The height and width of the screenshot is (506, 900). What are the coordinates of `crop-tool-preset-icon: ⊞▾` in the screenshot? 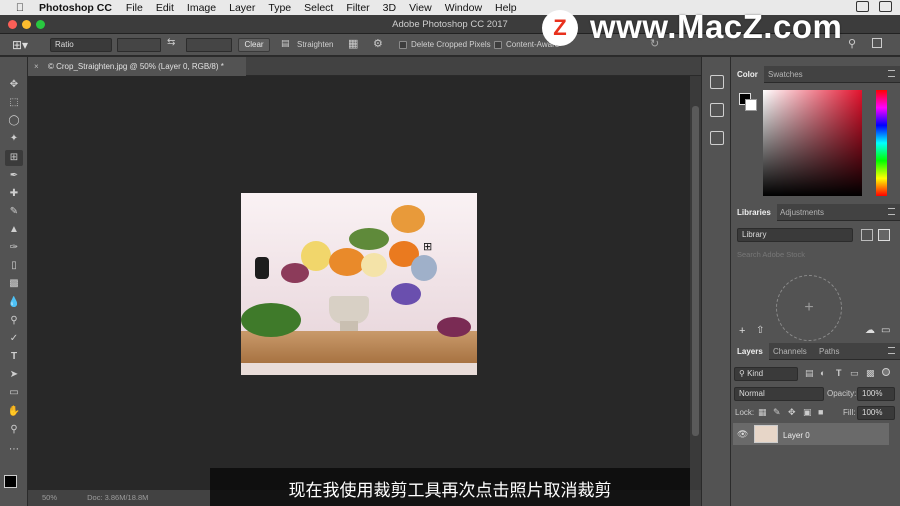 It's located at (23, 45).